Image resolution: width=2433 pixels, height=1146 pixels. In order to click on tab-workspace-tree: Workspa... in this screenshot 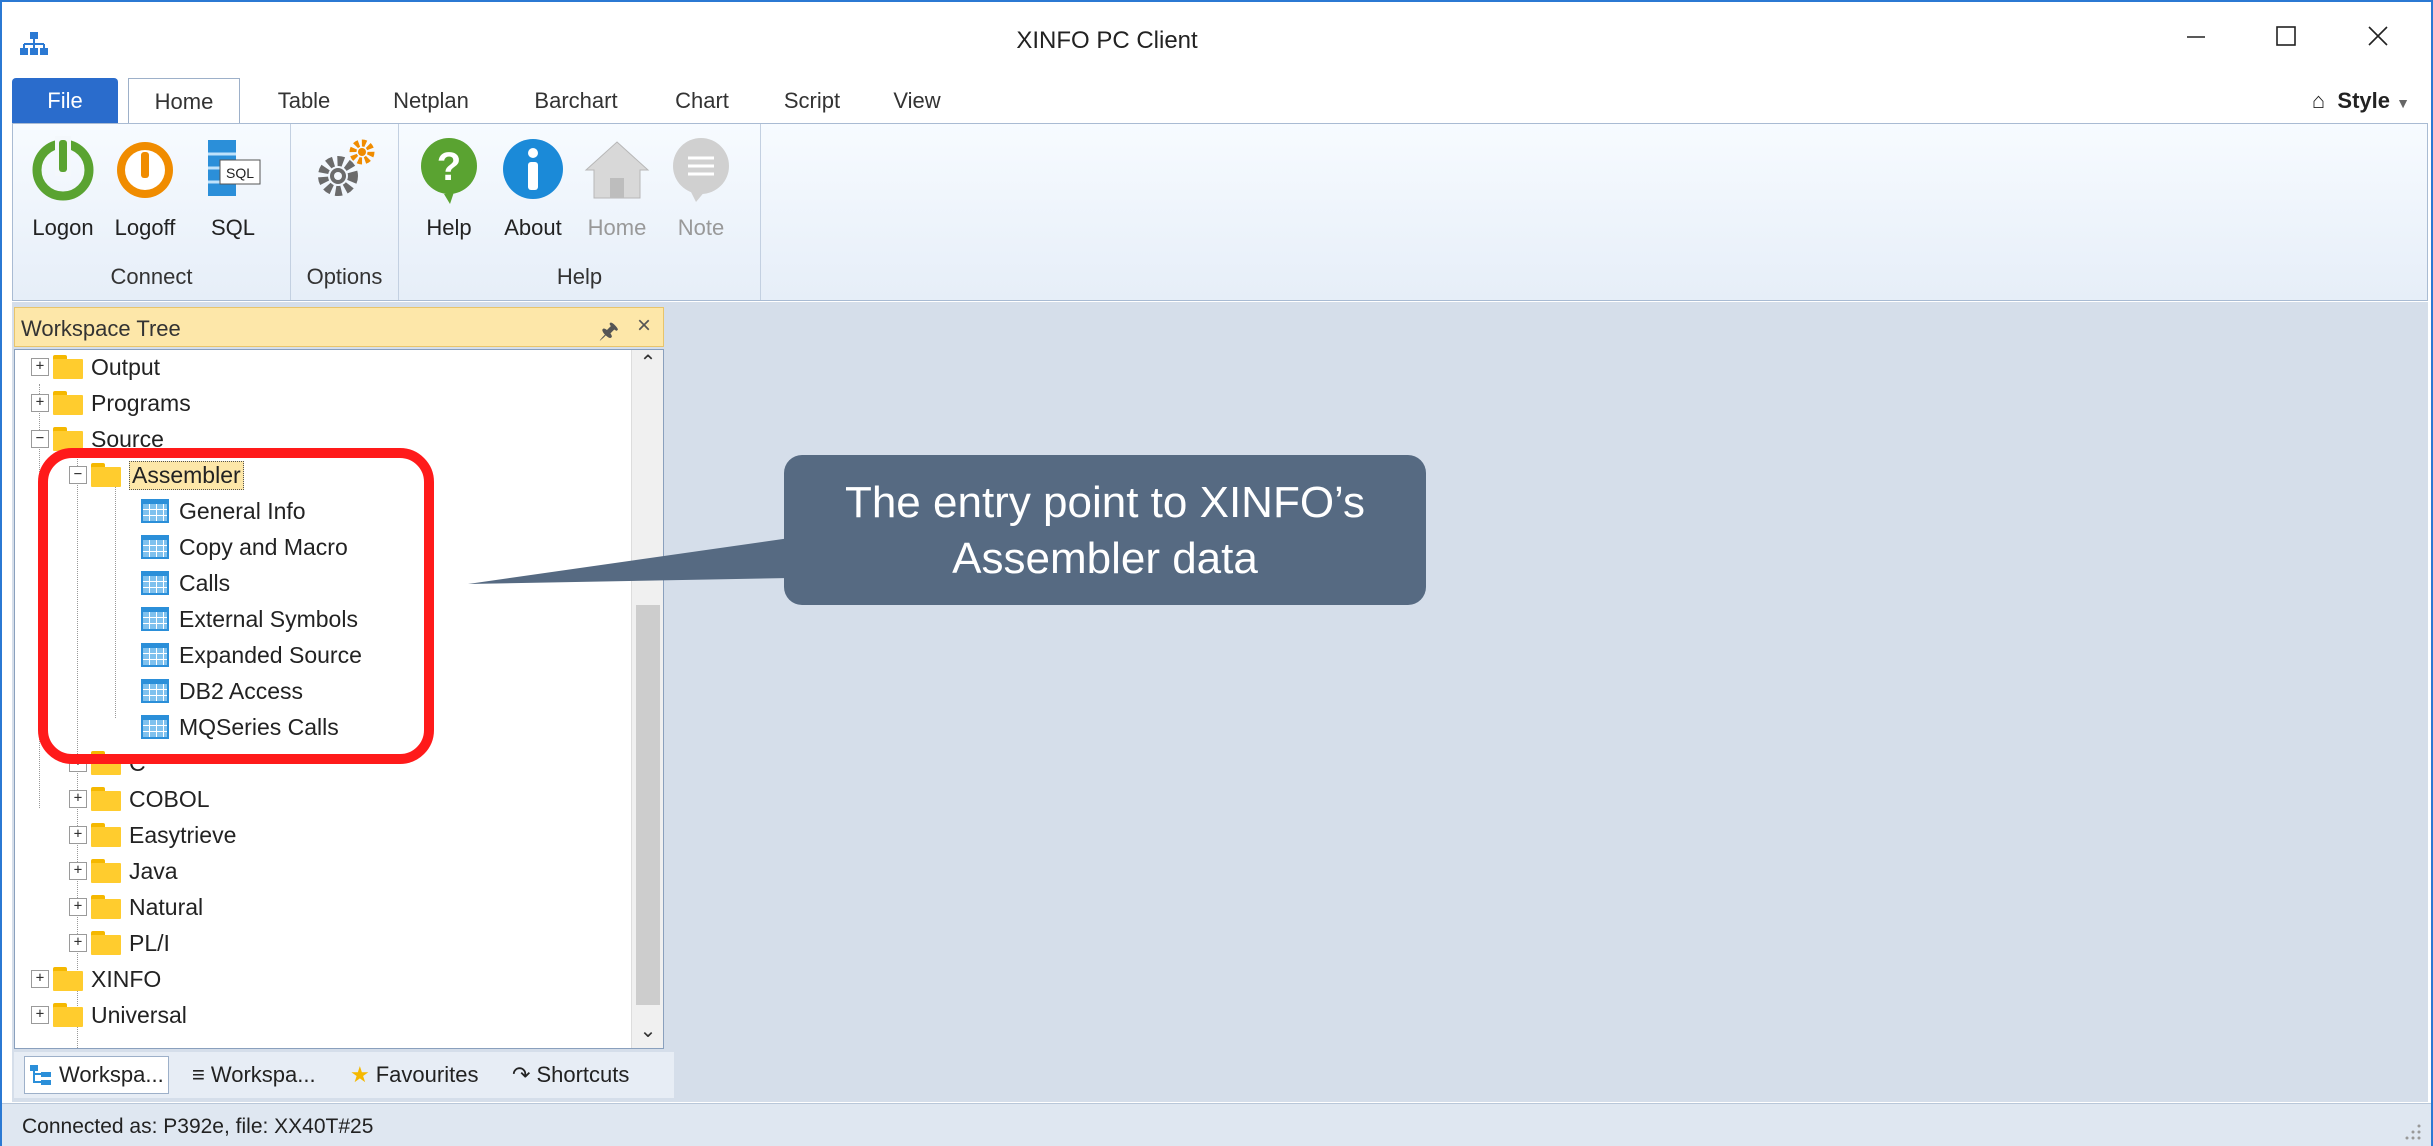, I will do `click(96, 1075)`.